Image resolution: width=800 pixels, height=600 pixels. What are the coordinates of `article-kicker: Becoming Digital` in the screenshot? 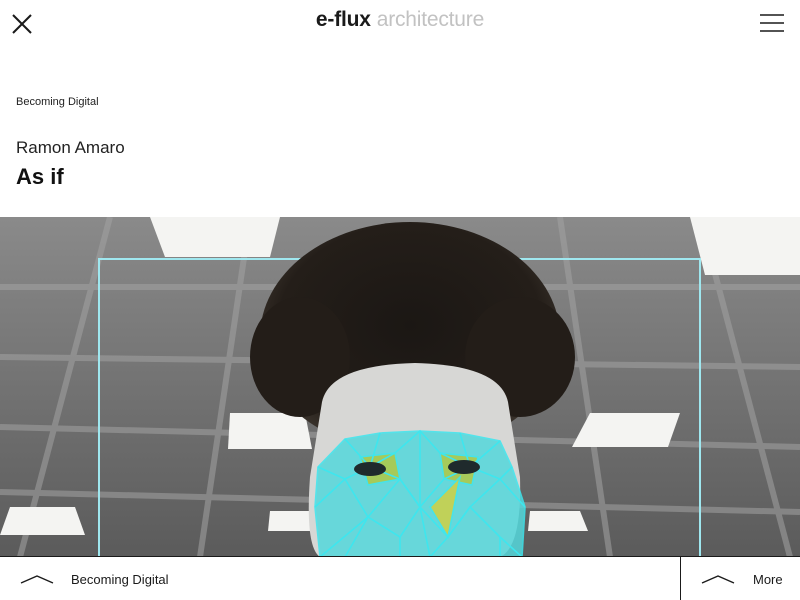 It's located at (57, 102).